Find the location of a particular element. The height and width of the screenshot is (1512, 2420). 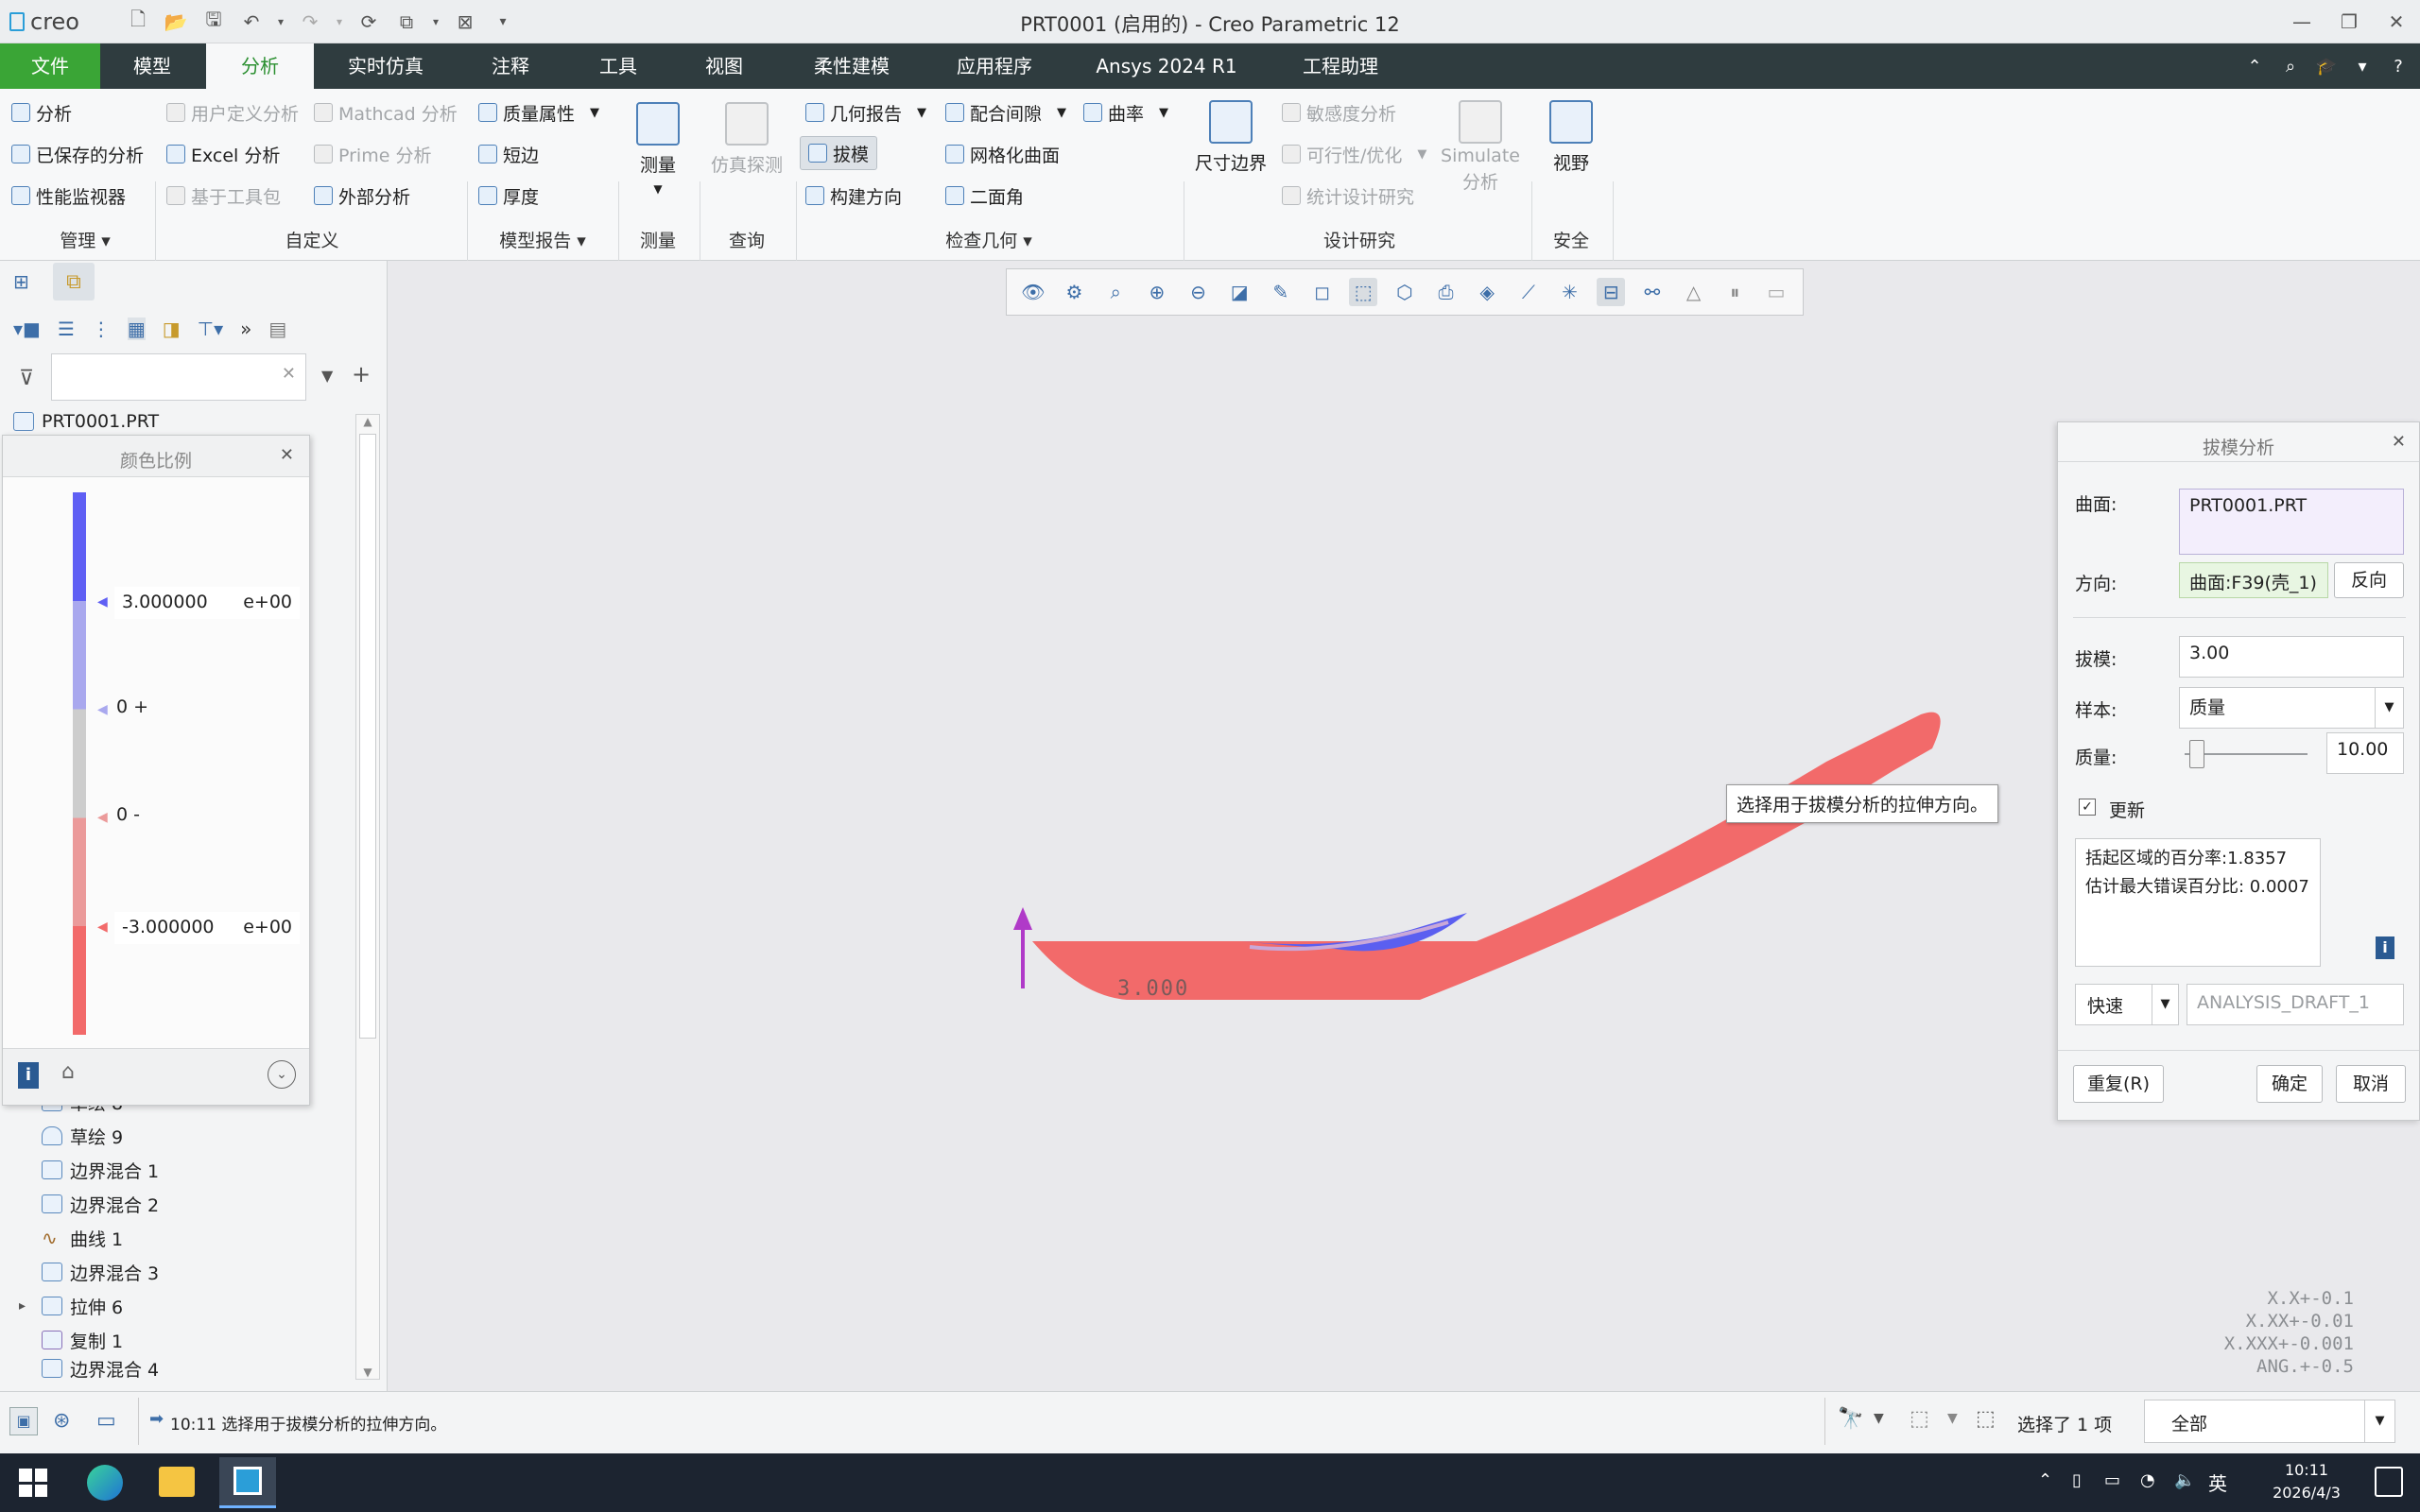

tree-item: 拉伸 6 is located at coordinates (83, 1306).